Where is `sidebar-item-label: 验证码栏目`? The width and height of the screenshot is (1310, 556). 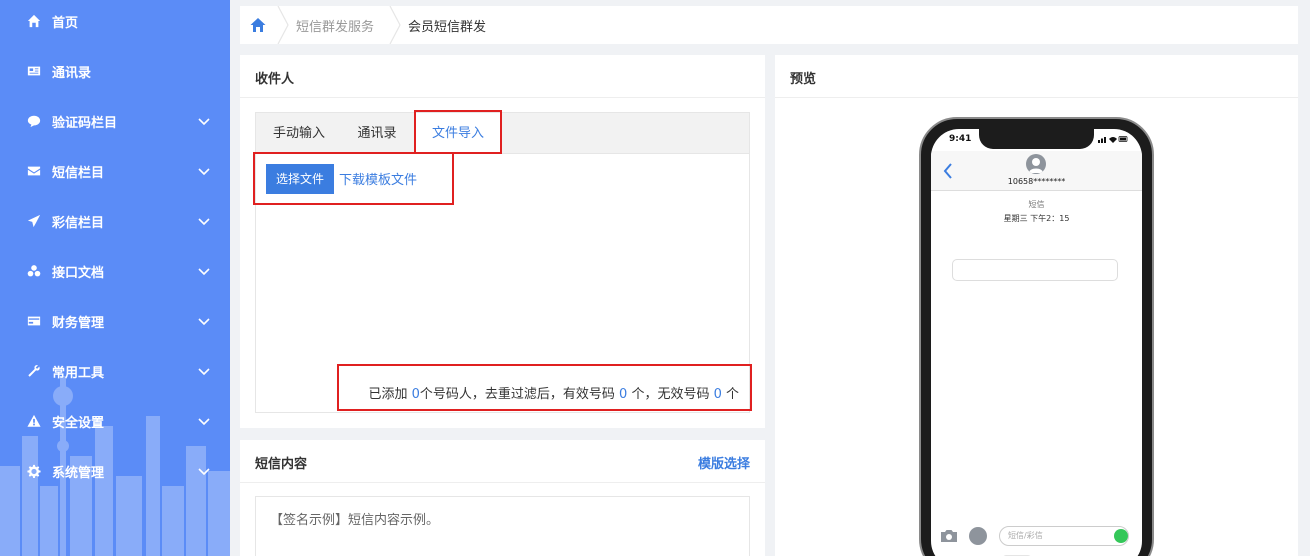 sidebar-item-label: 验证码栏目 is located at coordinates (85, 123).